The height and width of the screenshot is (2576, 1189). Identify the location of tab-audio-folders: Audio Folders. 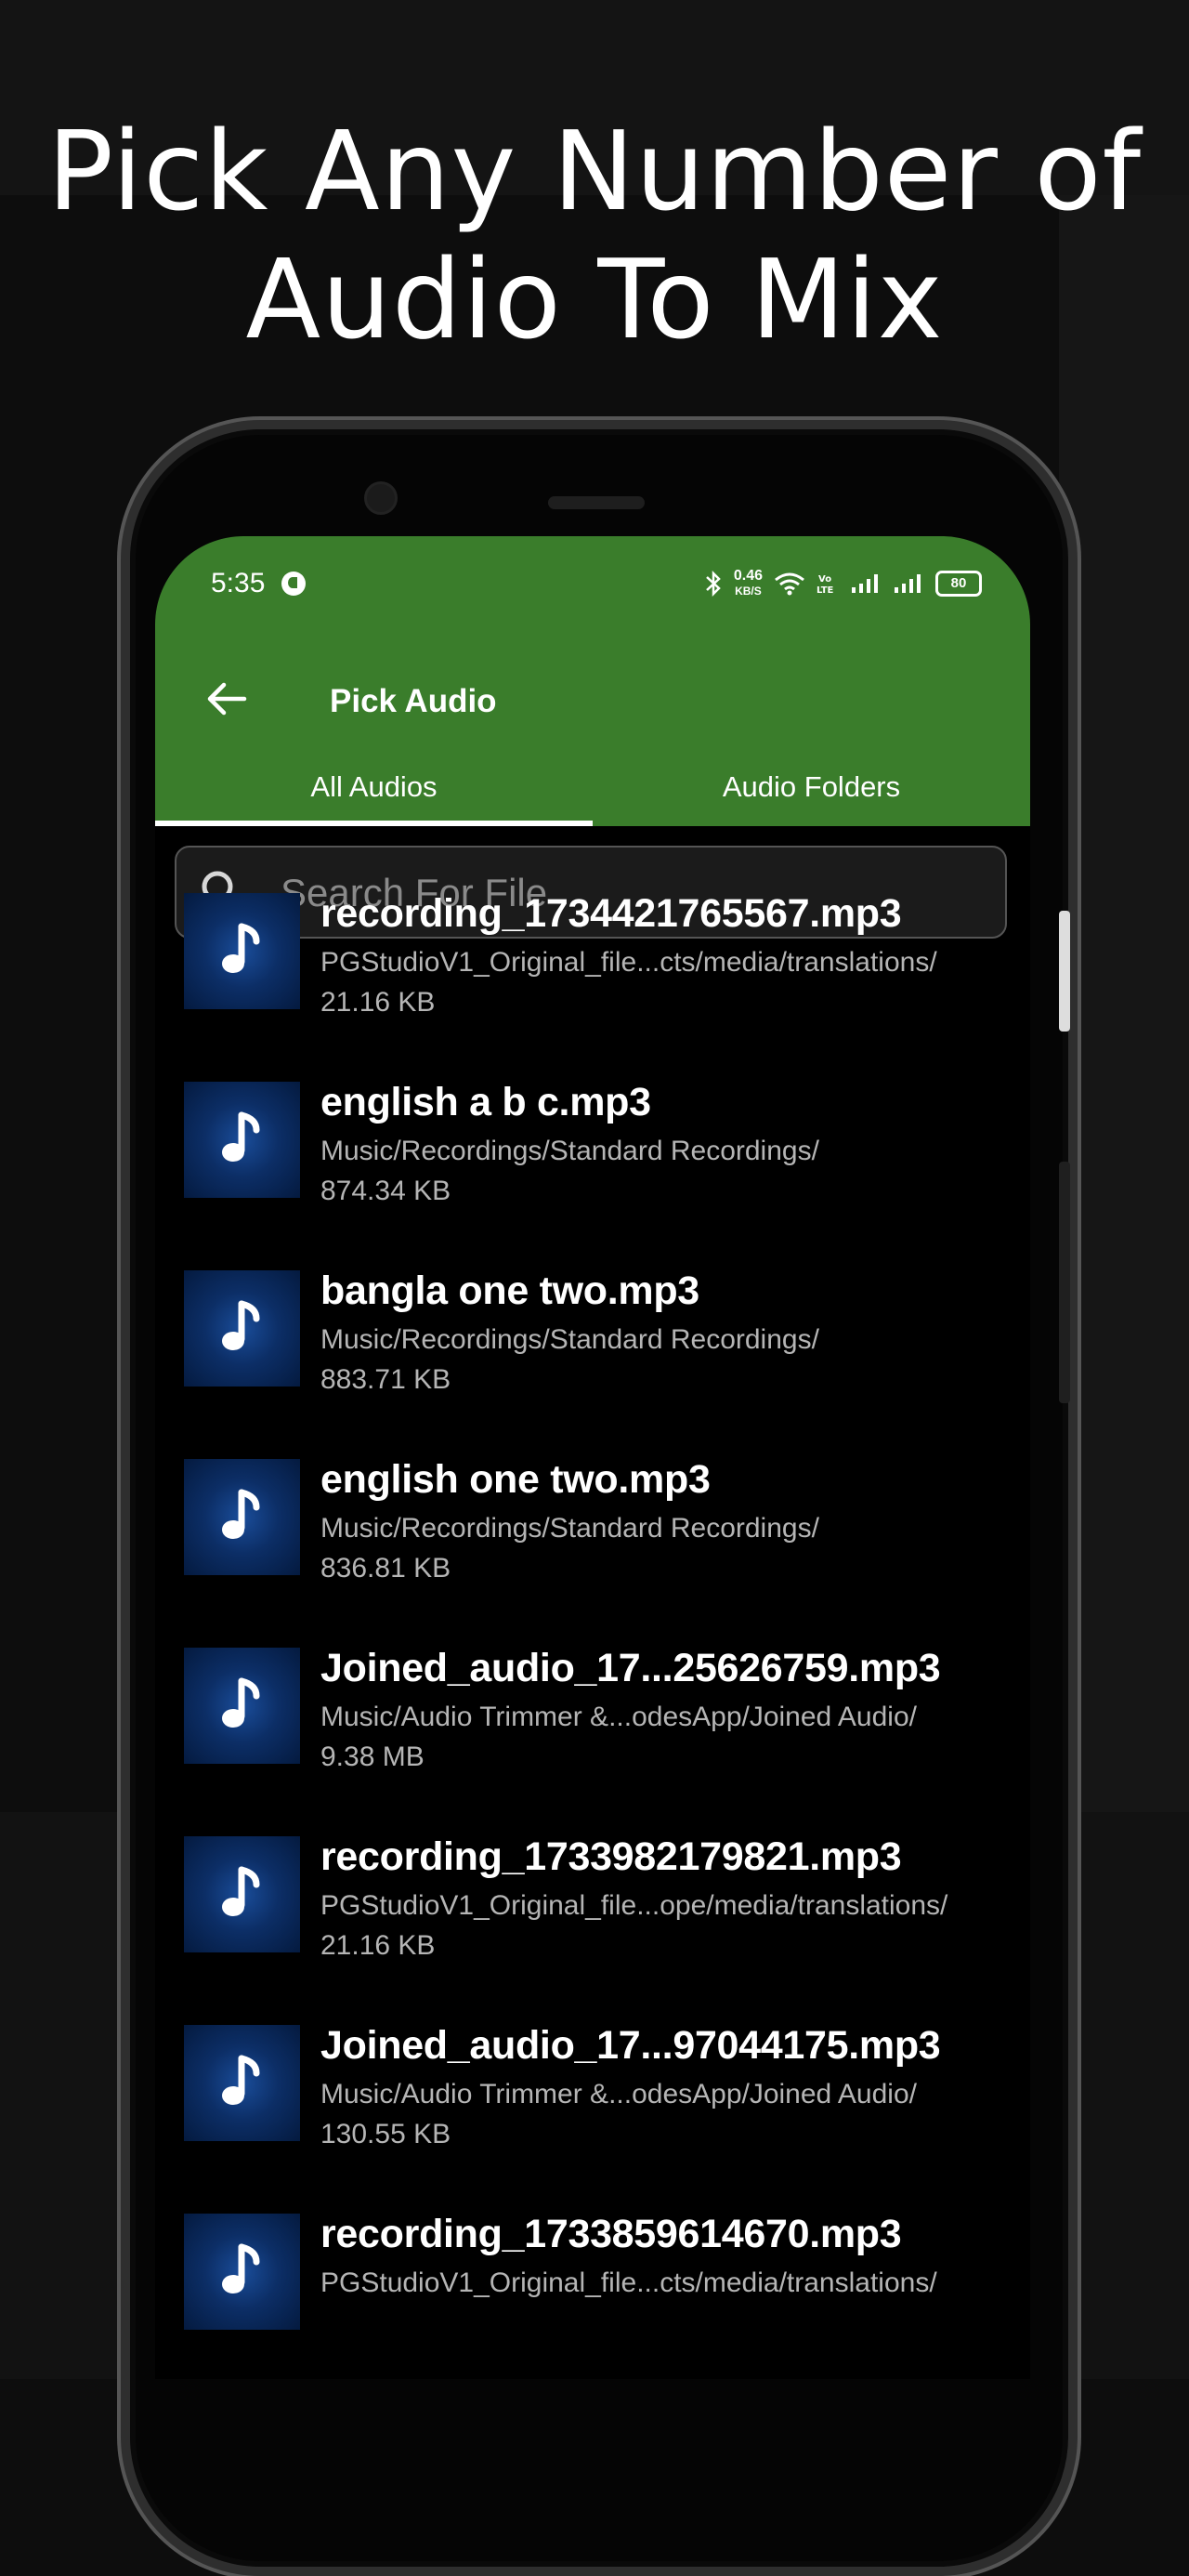
(812, 792).